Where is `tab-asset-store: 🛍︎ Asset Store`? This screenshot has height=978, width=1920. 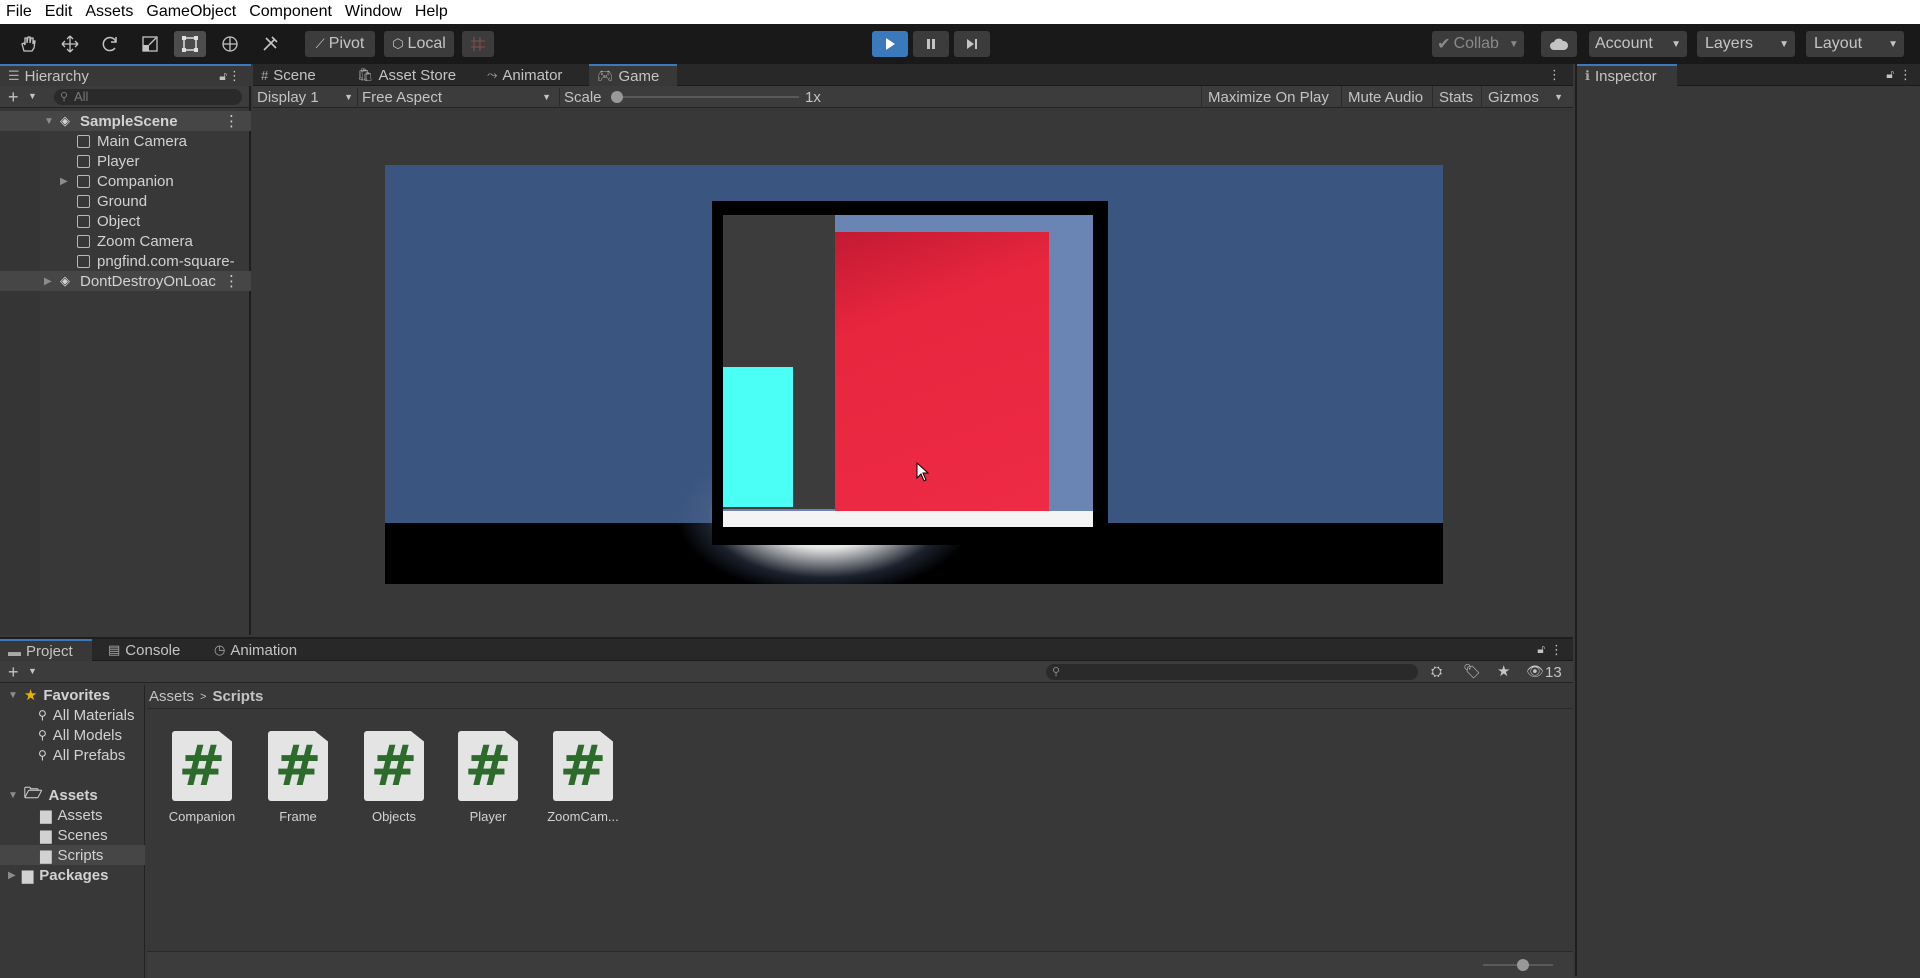 tab-asset-store: 🛍︎ Asset Store is located at coordinates (406, 75).